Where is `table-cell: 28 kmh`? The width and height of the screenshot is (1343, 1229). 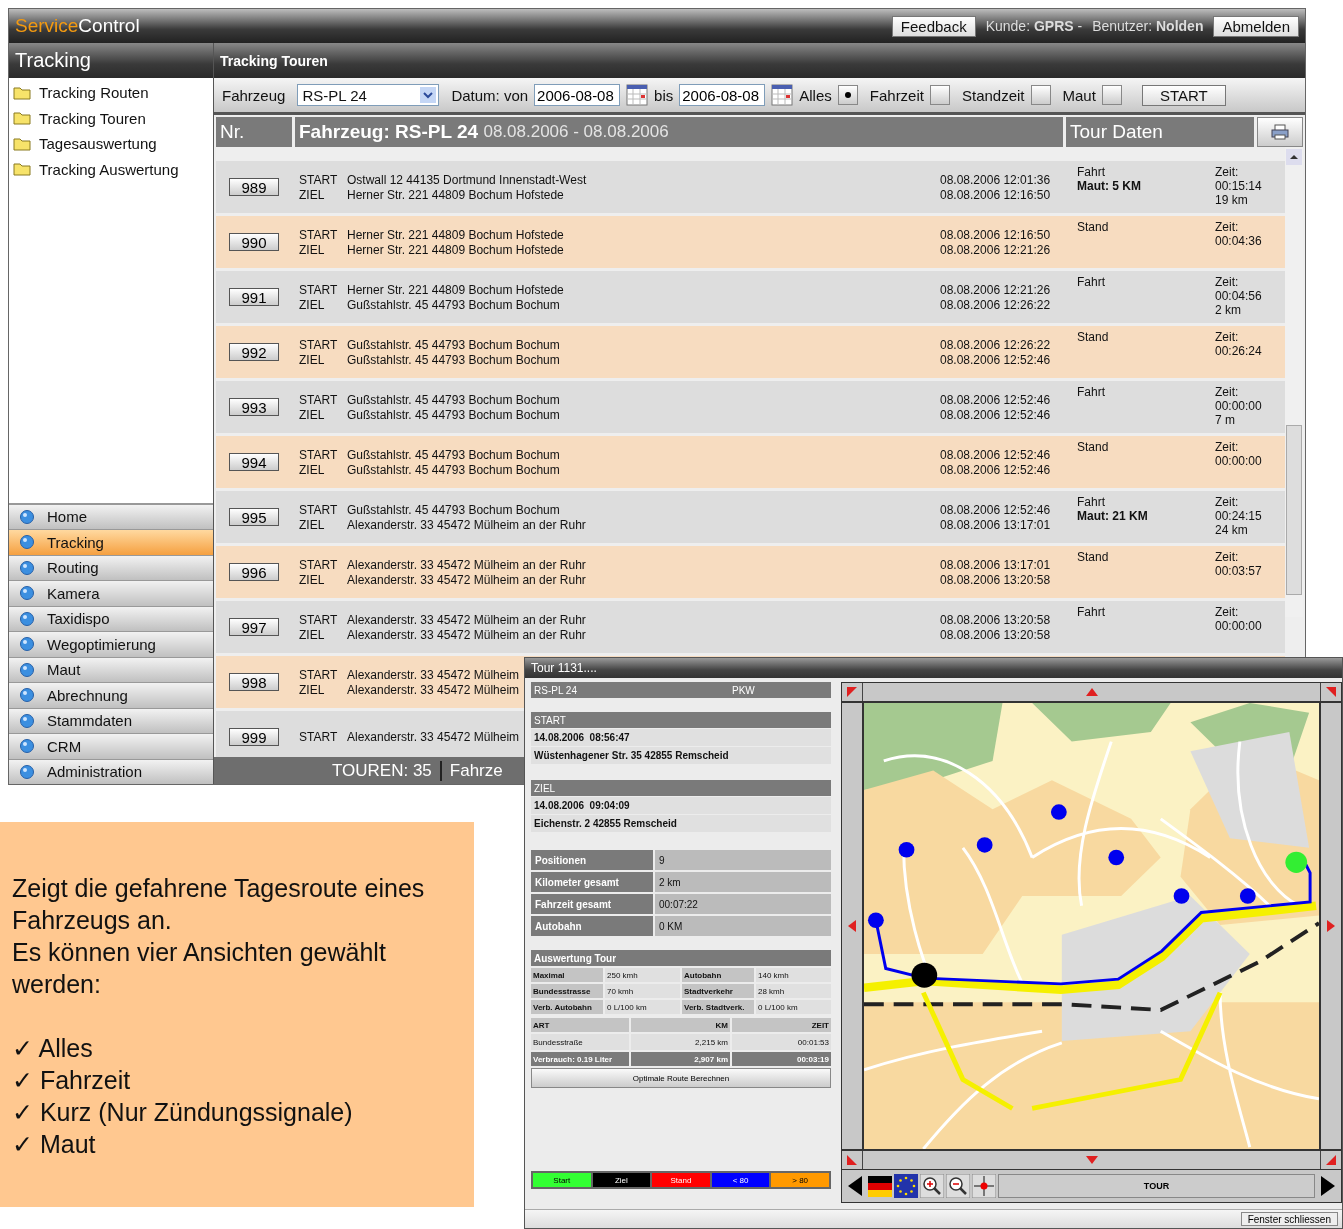 table-cell: 28 kmh is located at coordinates (793, 991).